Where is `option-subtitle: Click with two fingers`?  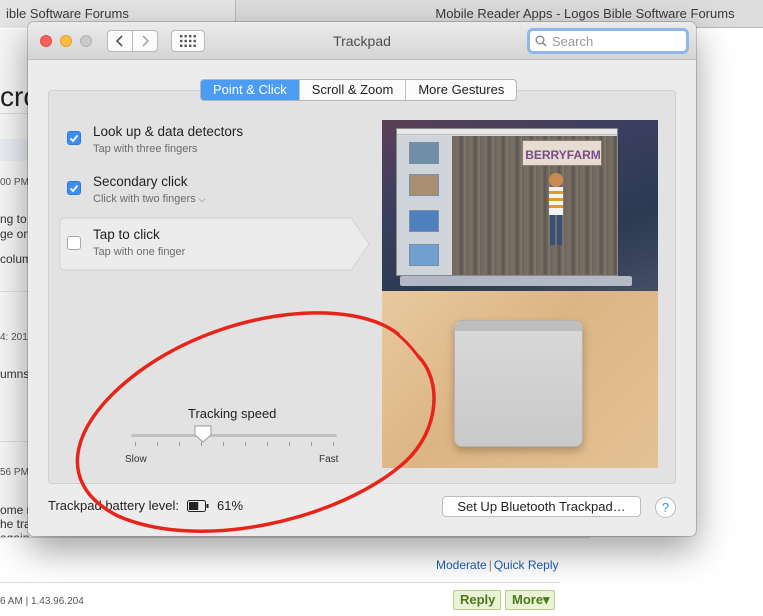 option-subtitle: Click with two fingers is located at coordinates (144, 199).